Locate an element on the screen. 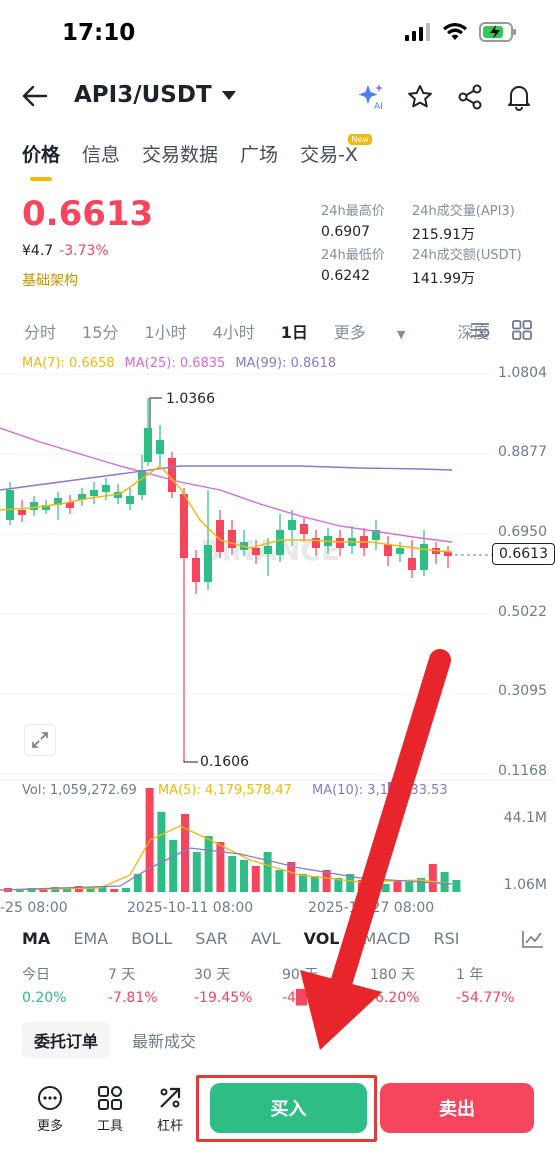 The image size is (555, 1172). pair-selector: API3/USDT is located at coordinates (155, 95).